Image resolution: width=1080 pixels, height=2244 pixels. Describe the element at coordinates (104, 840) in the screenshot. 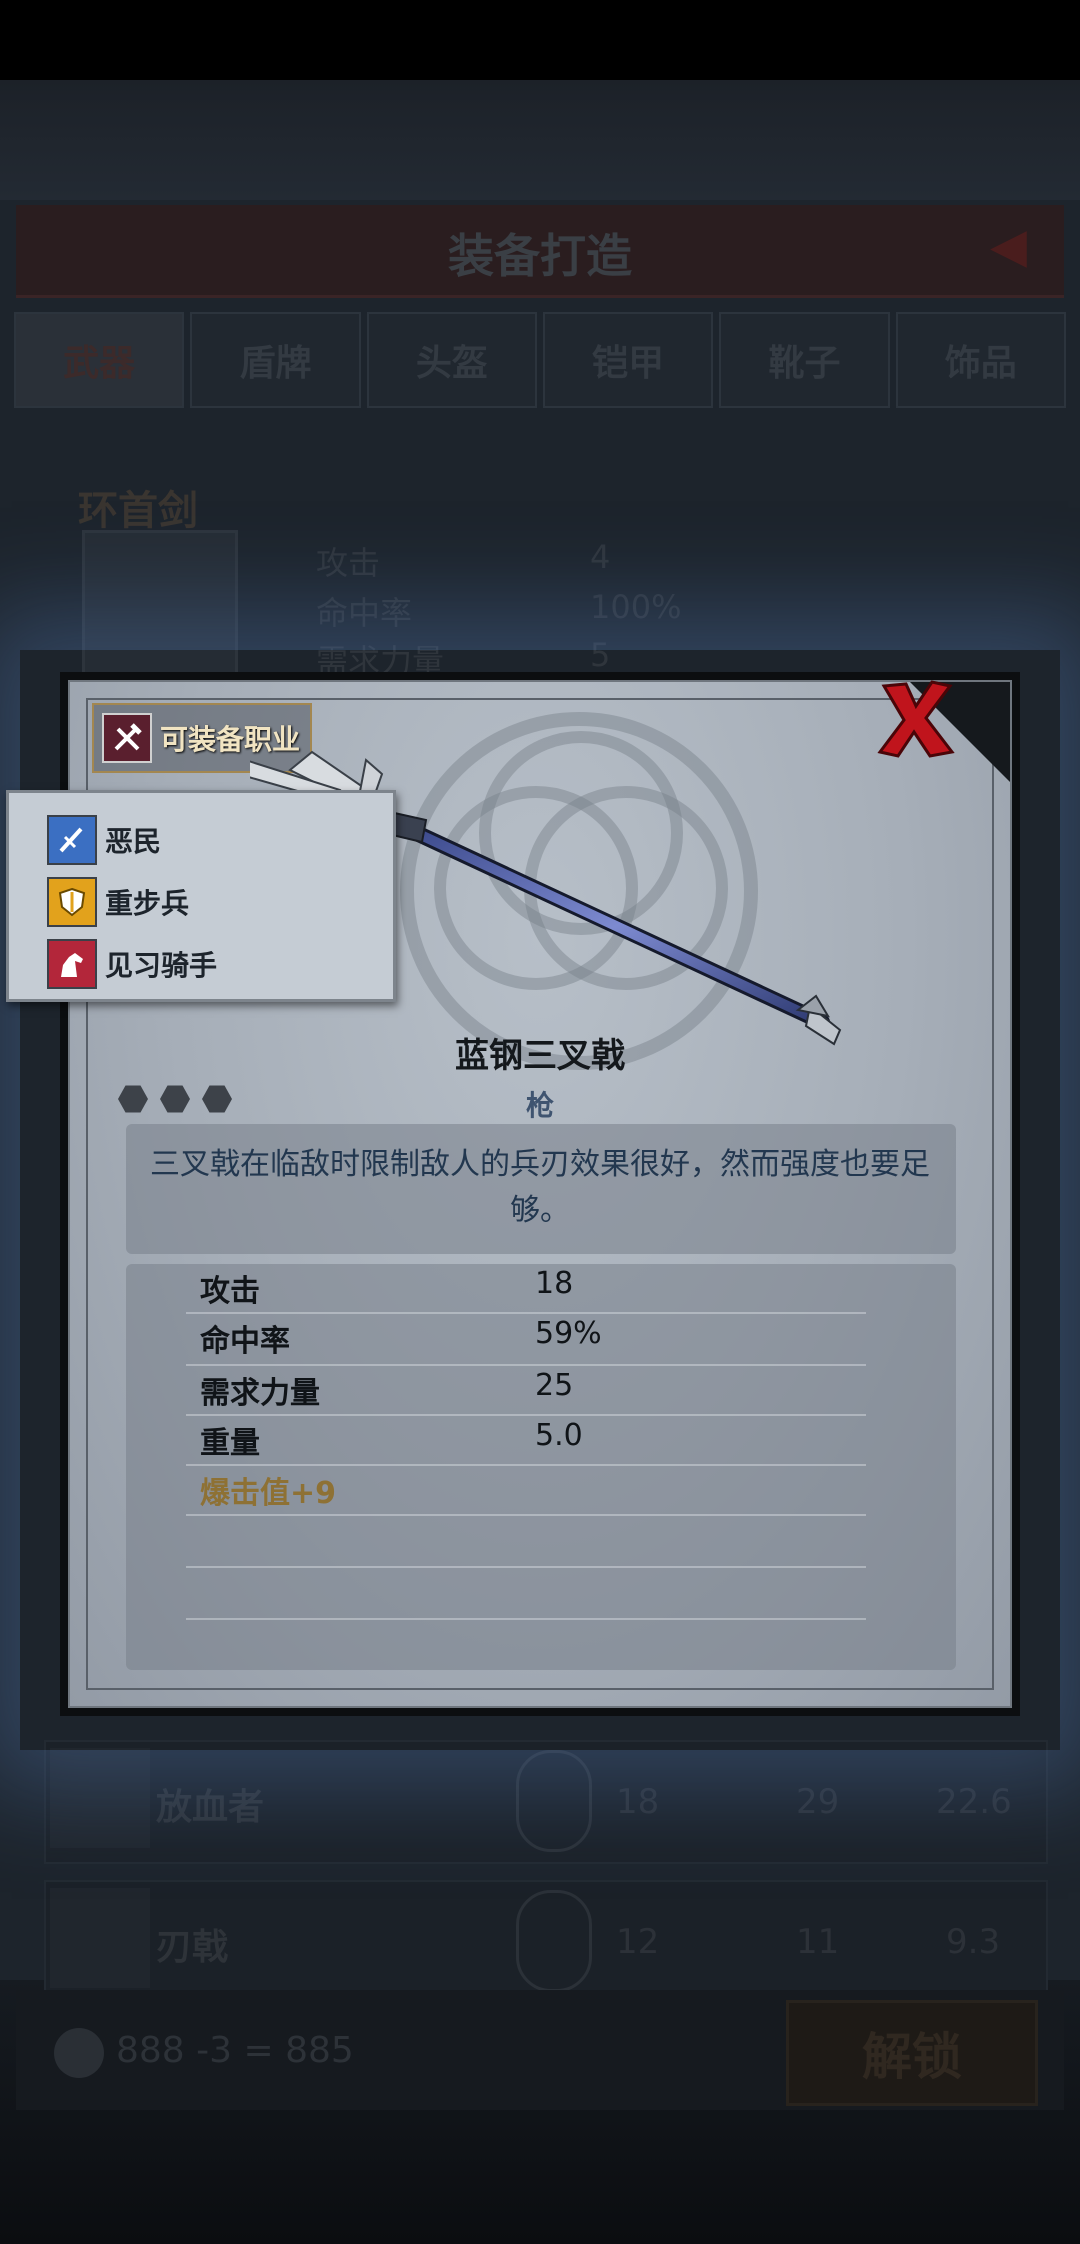

I see `class-item-rogue: 恶民` at that location.